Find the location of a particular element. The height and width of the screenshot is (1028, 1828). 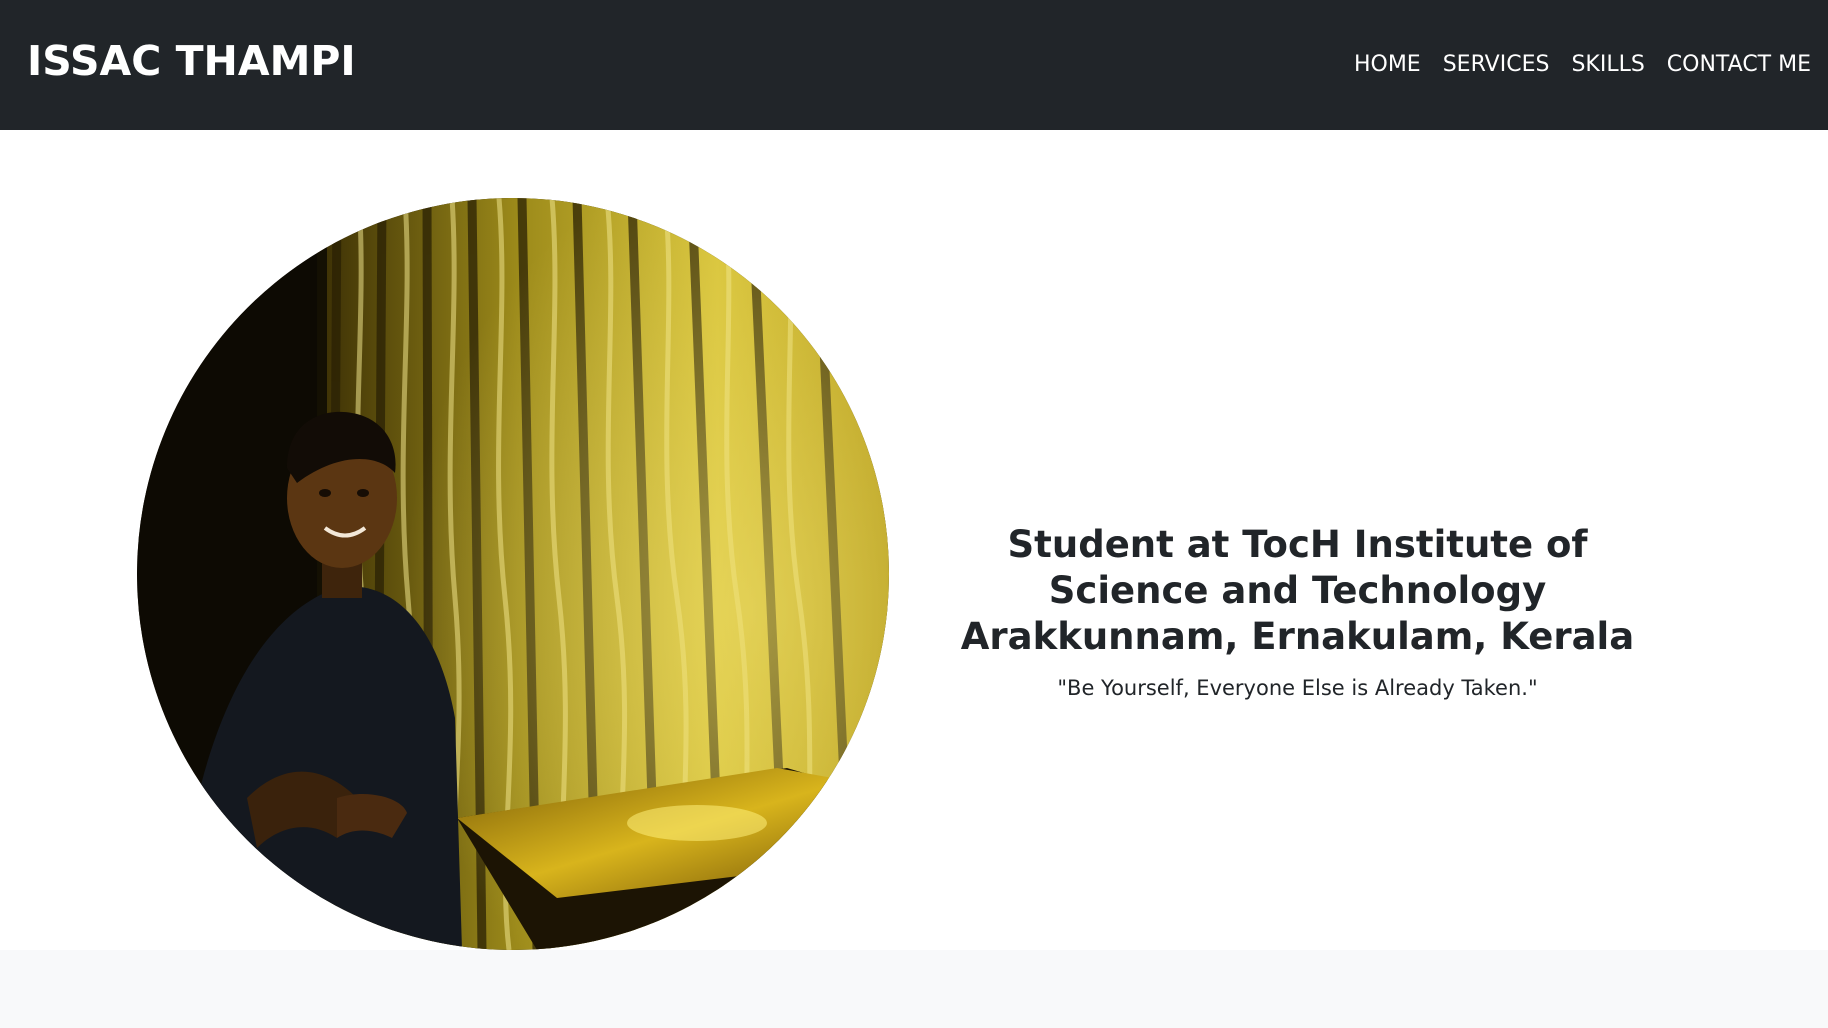

brand-logo-link: ISSAC THAMPI is located at coordinates (191, 61).